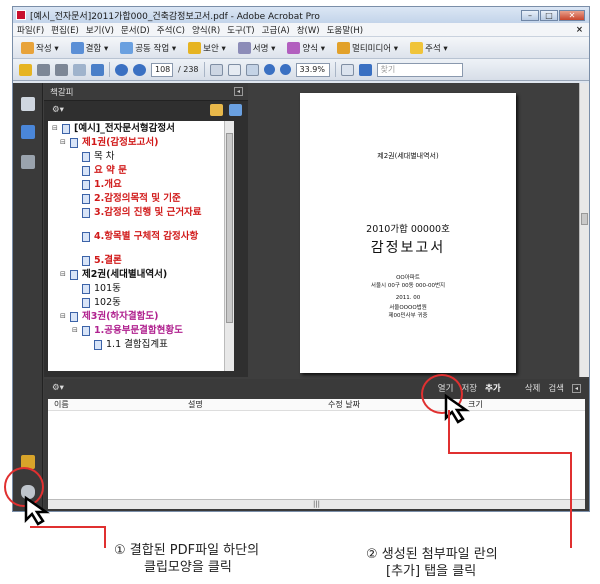  I want to click on forms-button: 양식 ▾, so click(306, 47).